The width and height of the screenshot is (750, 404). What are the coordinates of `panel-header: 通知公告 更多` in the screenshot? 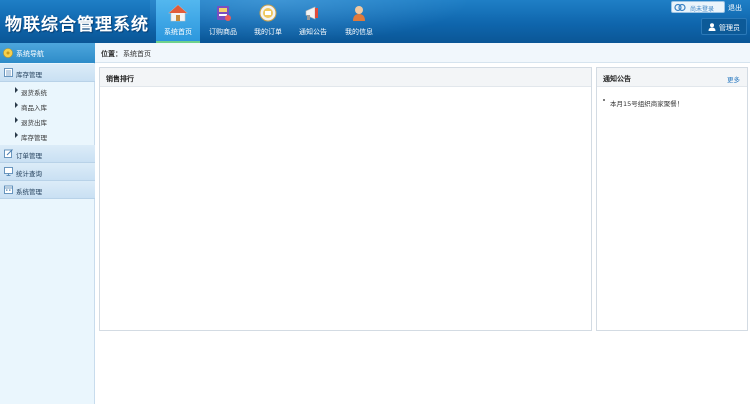 It's located at (672, 77).